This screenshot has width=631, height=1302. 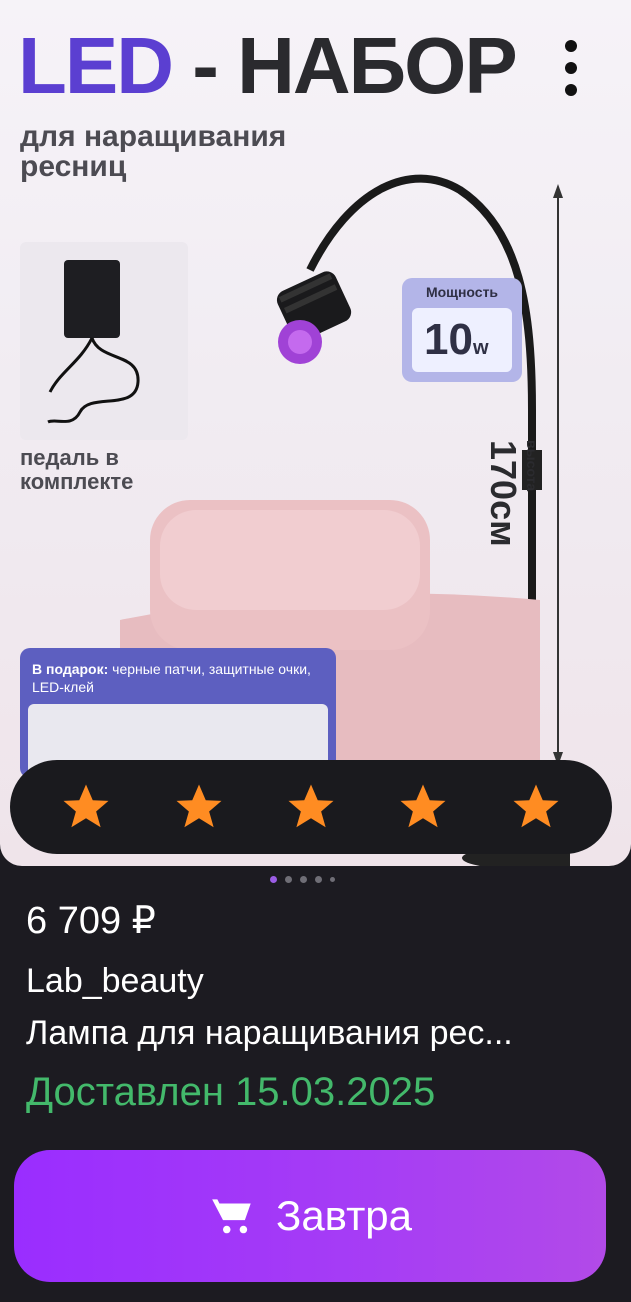 I want to click on cart-button-label: Завтра, so click(x=344, y=1215).